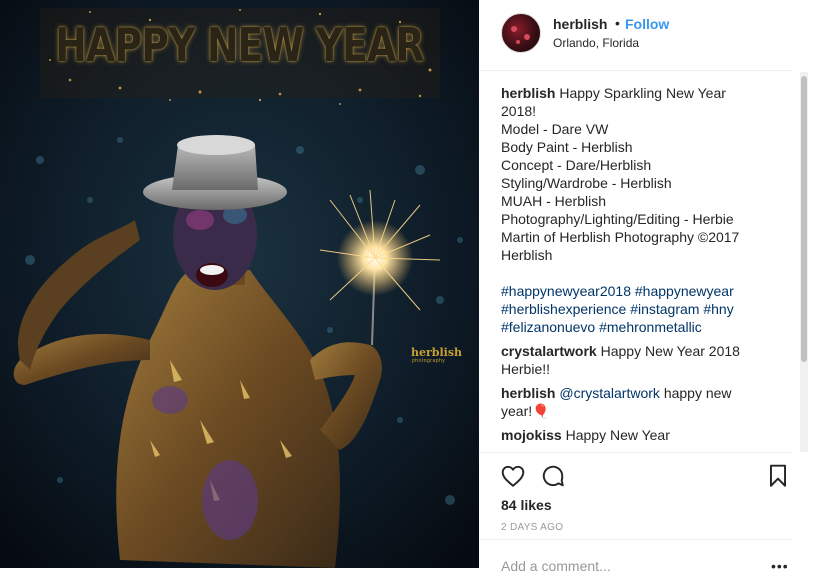 The image size is (813, 582). I want to click on hashtag-line: #felizanonuevo #mehronmetallic, so click(636, 327).